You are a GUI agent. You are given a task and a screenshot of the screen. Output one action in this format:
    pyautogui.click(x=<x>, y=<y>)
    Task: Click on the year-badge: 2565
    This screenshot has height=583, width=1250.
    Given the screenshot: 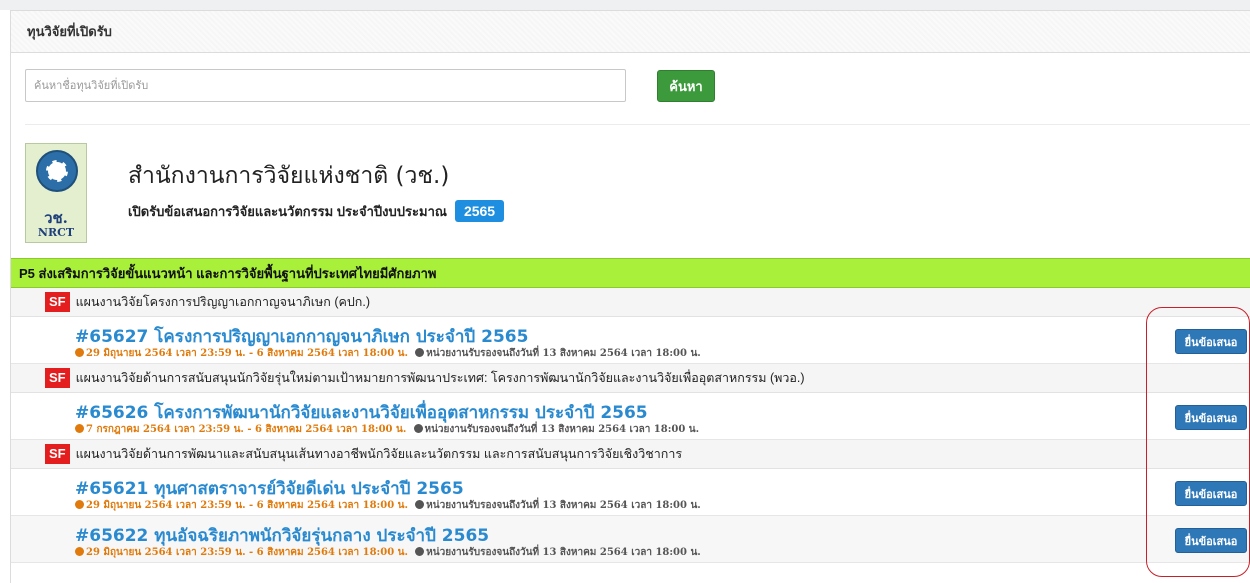 What is the action you would take?
    pyautogui.click(x=479, y=211)
    